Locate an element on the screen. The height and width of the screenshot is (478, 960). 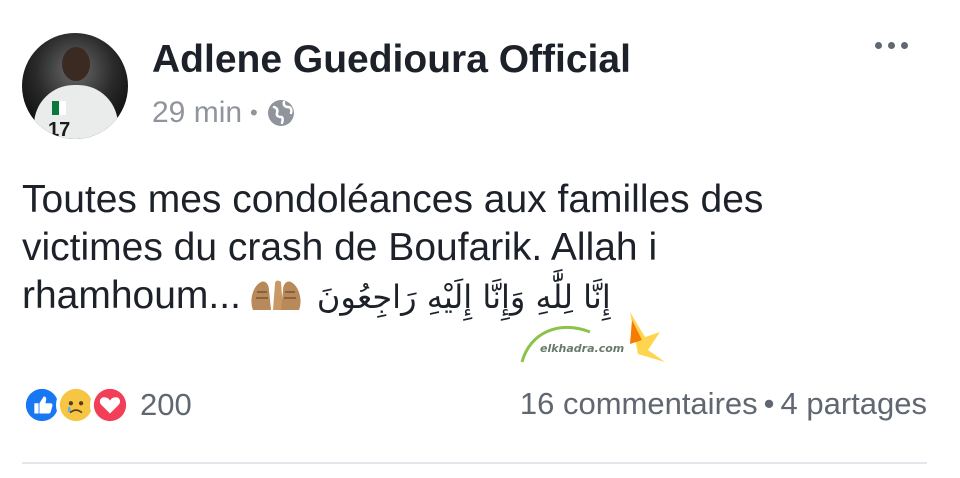
post-time: 29 min is located at coordinates (197, 113).